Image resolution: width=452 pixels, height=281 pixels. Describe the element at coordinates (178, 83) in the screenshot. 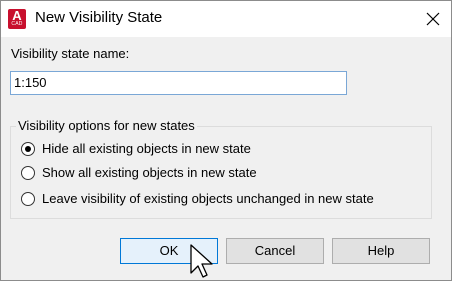

I see `visibility-state-name-input: 1:150` at that location.